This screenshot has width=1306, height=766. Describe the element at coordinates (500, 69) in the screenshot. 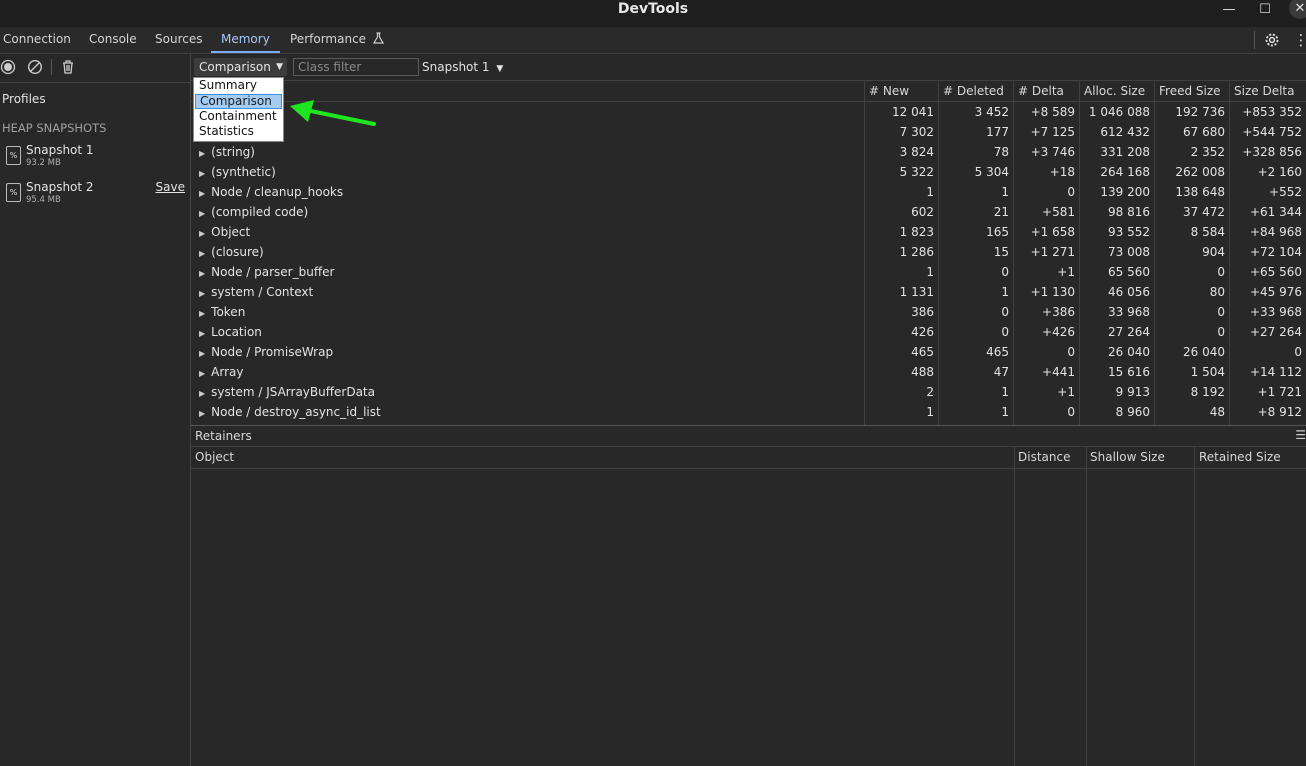

I see `chevron-down-icon: ▼` at that location.